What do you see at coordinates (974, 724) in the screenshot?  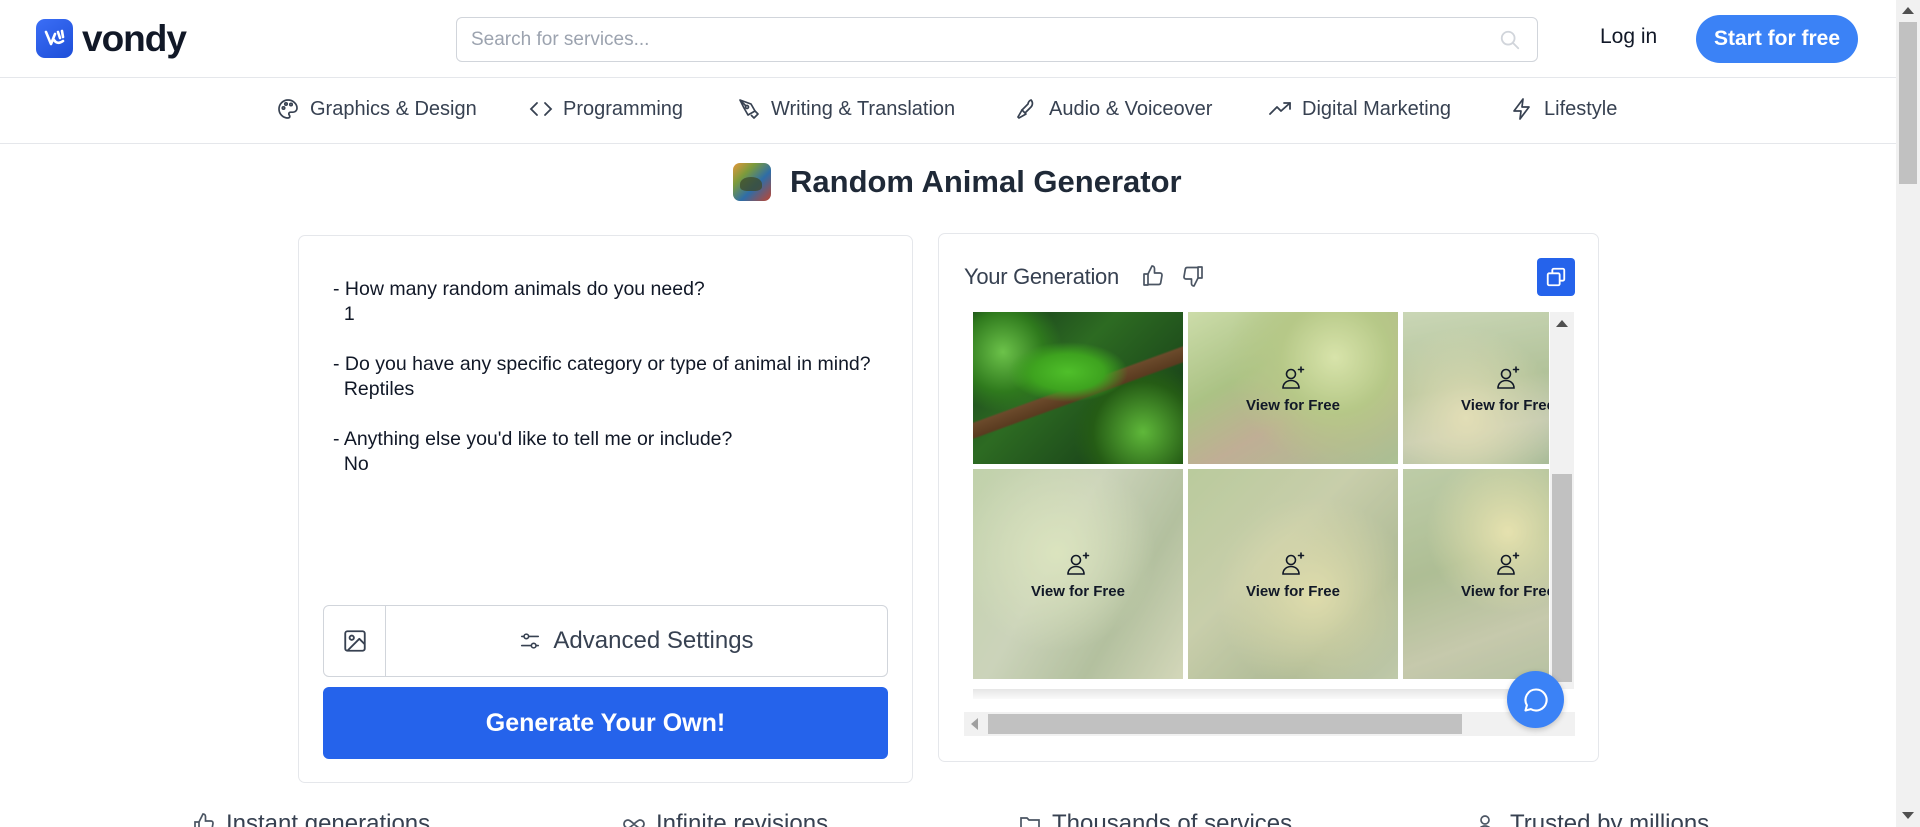 I see `scroll-left-arrow-icon` at bounding box center [974, 724].